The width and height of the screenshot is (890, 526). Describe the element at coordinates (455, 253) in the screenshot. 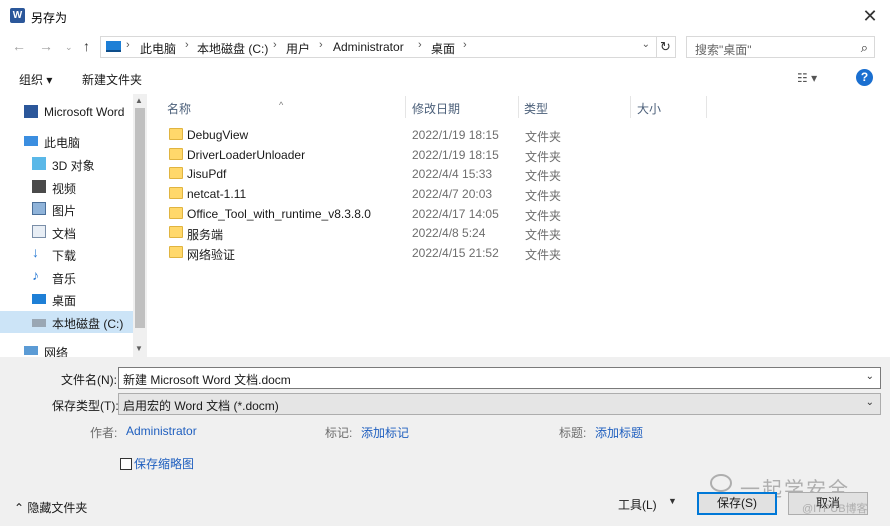

I see `file-date: 2022/4/15 21:52` at that location.